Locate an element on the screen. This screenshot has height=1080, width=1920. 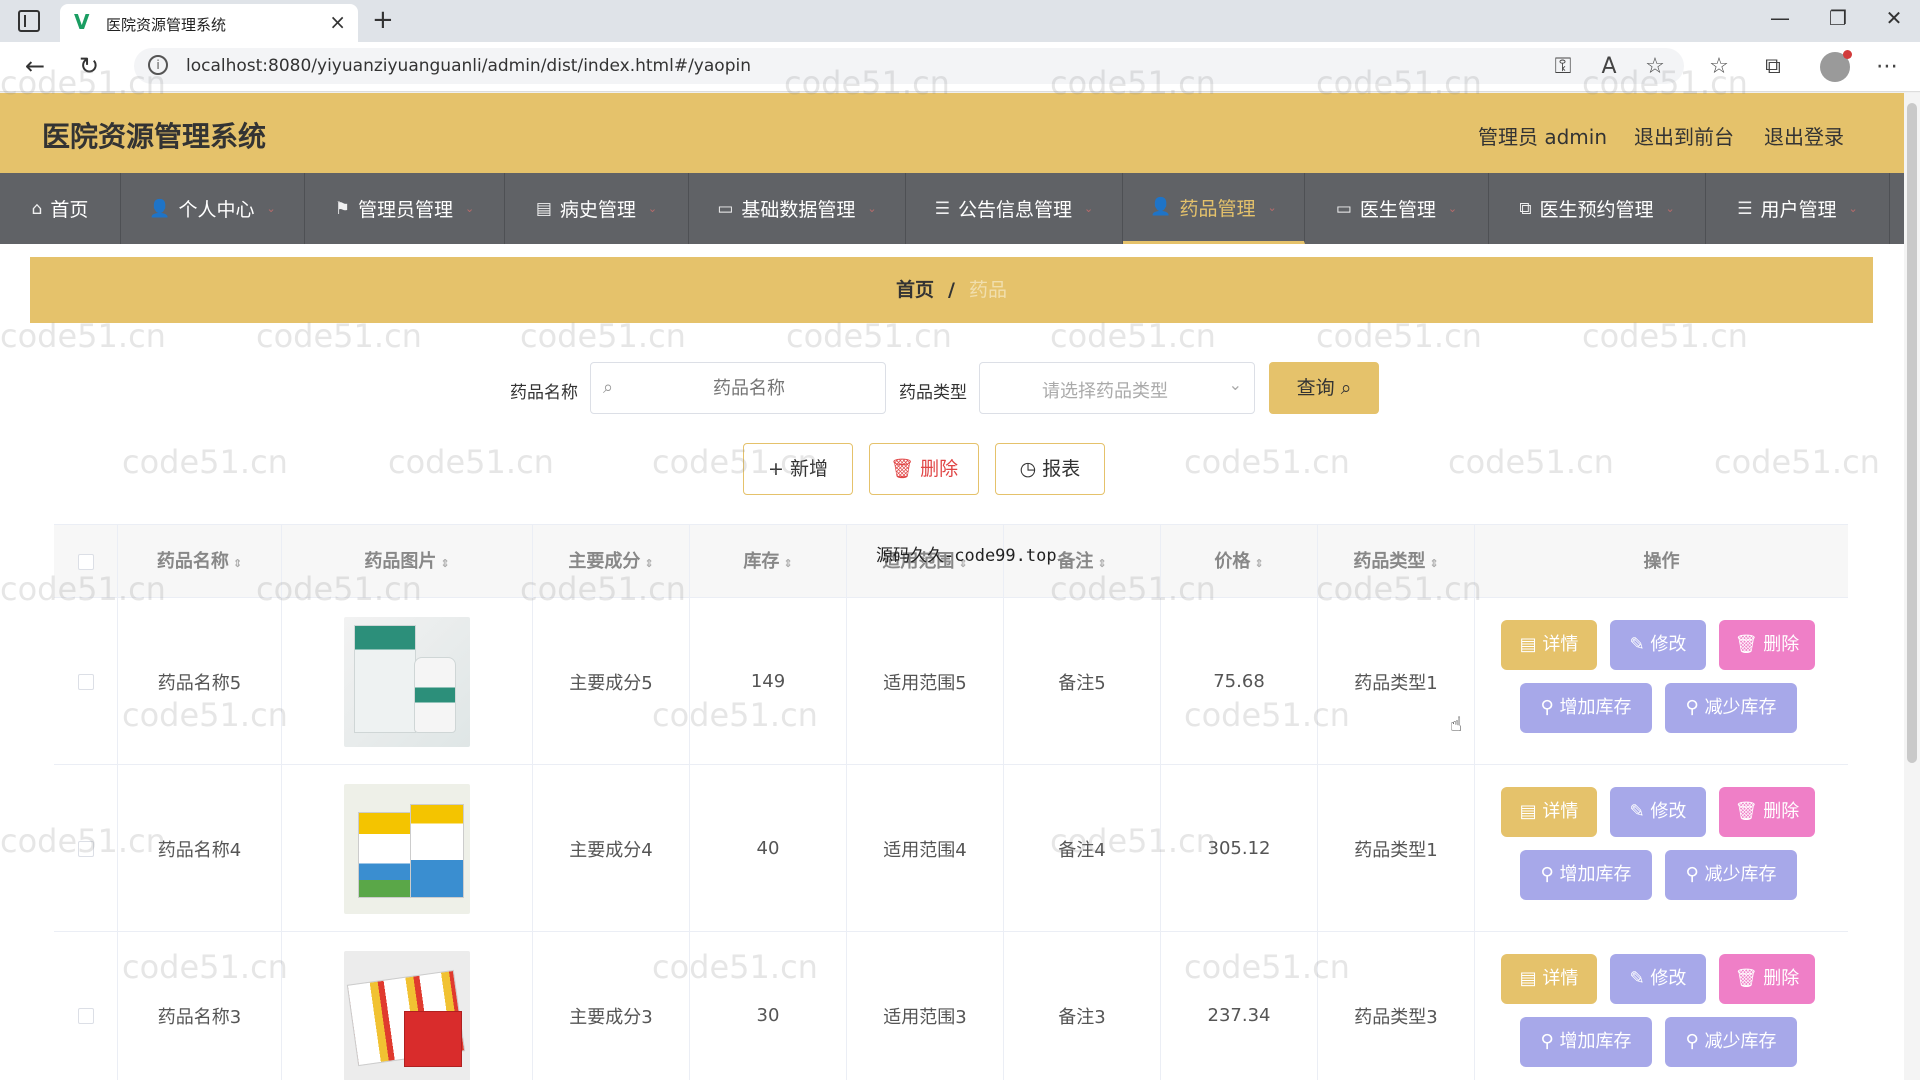
logout-link: 退出登录 is located at coordinates (1804, 135).